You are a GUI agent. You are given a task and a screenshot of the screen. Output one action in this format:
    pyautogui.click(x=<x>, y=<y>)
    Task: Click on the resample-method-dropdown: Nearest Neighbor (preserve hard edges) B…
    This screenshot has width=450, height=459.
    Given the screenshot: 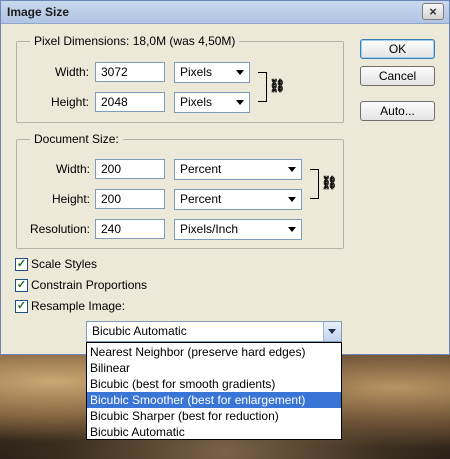 What is the action you would take?
    pyautogui.click(x=214, y=391)
    